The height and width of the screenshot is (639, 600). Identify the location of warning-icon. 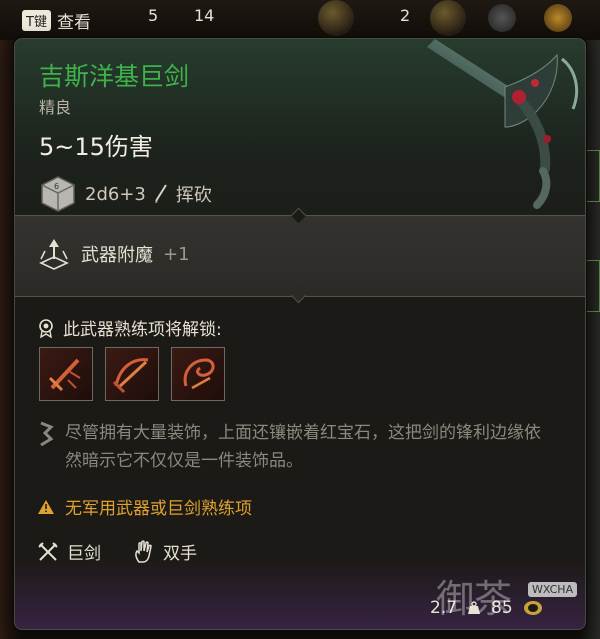
(46, 506).